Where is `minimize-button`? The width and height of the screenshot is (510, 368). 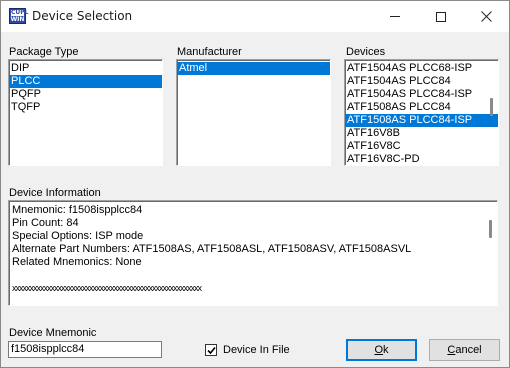
minimize-button is located at coordinates (395, 16).